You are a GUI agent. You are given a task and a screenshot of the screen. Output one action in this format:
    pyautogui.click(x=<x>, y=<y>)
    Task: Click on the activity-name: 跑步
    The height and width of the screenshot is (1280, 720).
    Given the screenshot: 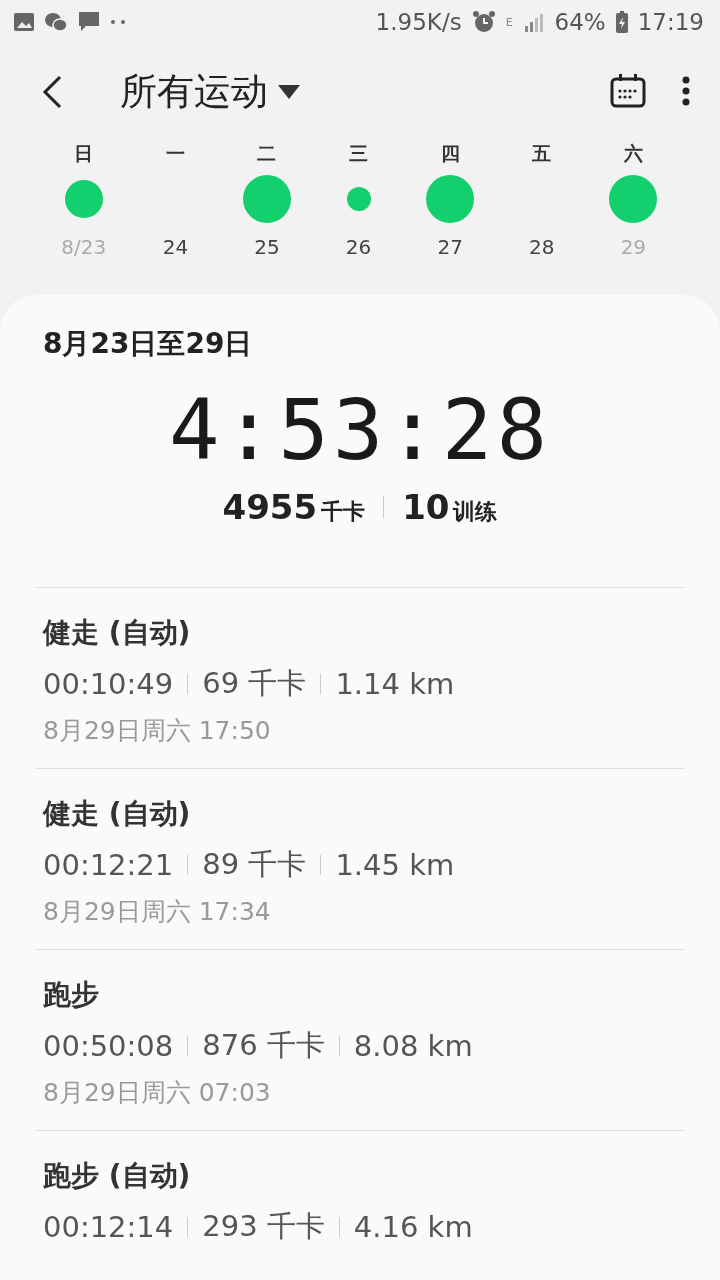 What is the action you would take?
    pyautogui.click(x=71, y=995)
    